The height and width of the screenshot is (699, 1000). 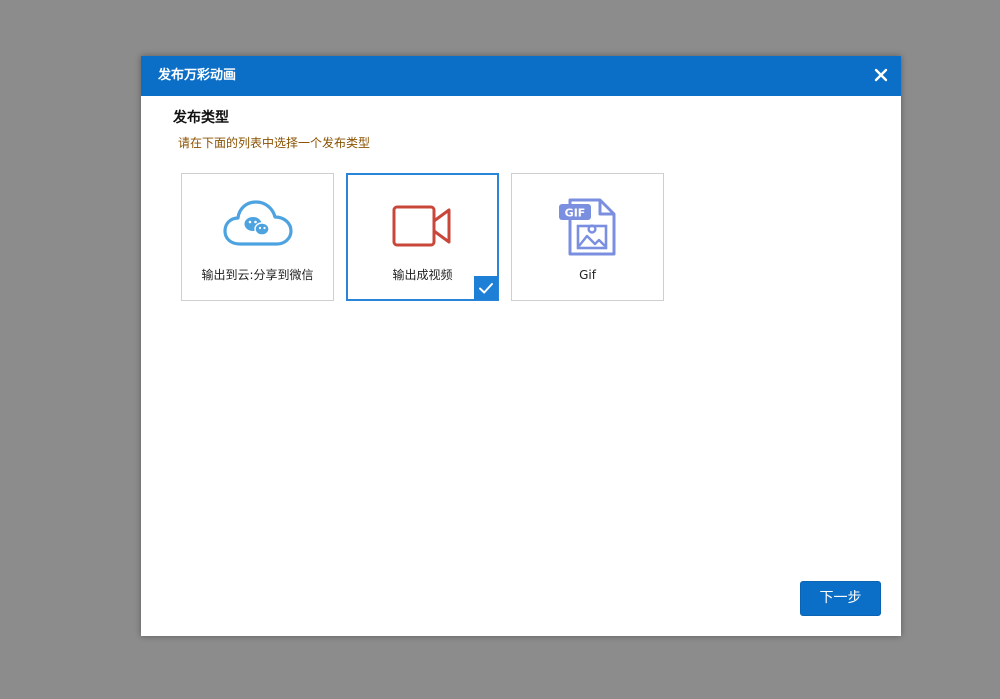 I want to click on section-title: 发布类型, so click(x=201, y=118).